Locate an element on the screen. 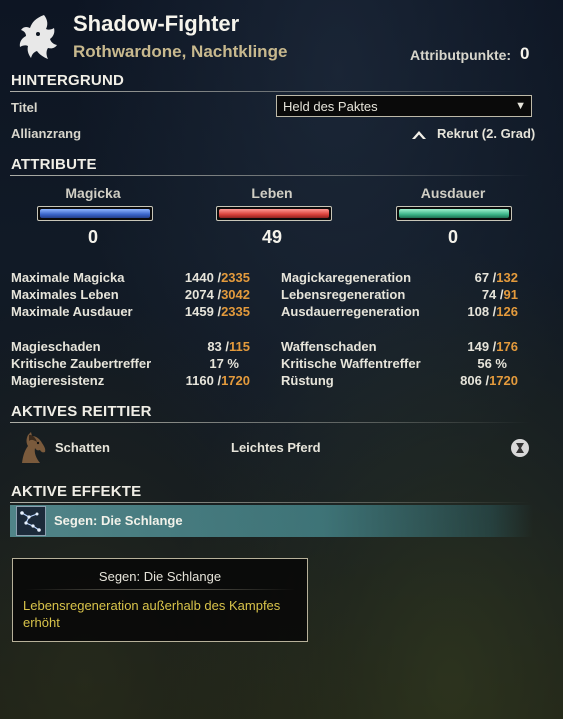 The width and height of the screenshot is (563, 719). mount-type: Leichtes Pferd is located at coordinates (276, 447).